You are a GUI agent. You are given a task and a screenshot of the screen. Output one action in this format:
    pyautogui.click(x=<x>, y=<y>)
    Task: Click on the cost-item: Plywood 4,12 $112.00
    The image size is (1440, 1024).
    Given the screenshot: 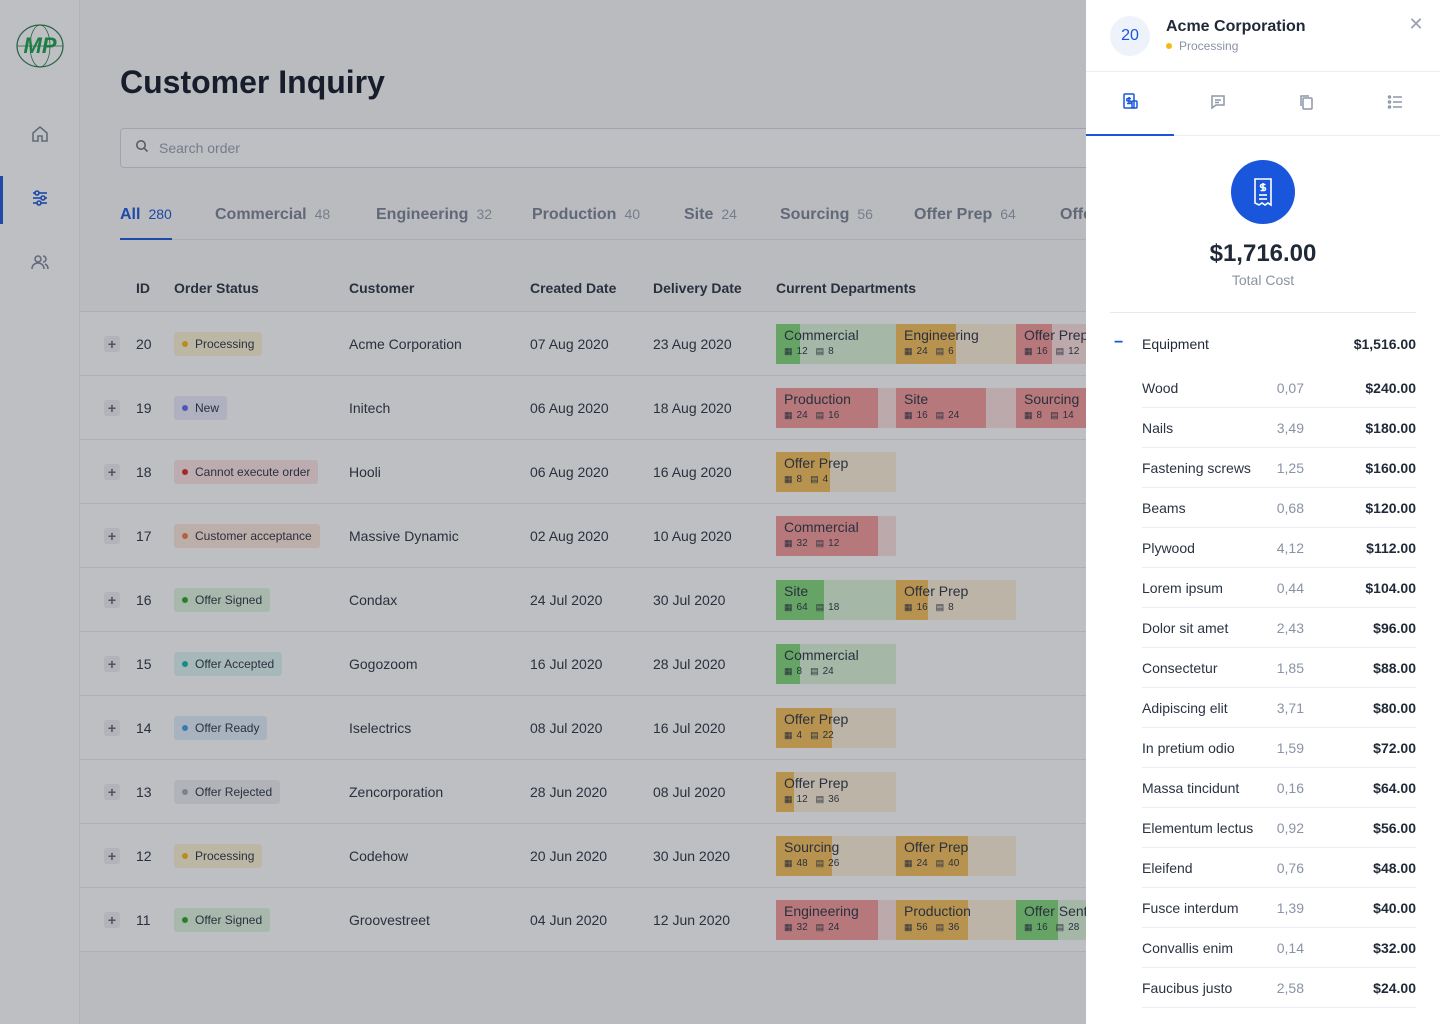 What is the action you would take?
    pyautogui.click(x=1279, y=548)
    